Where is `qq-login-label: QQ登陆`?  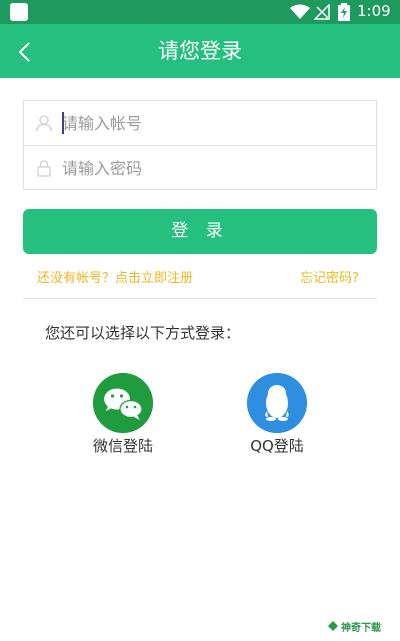
qq-login-label: QQ登陆 is located at coordinates (277, 446).